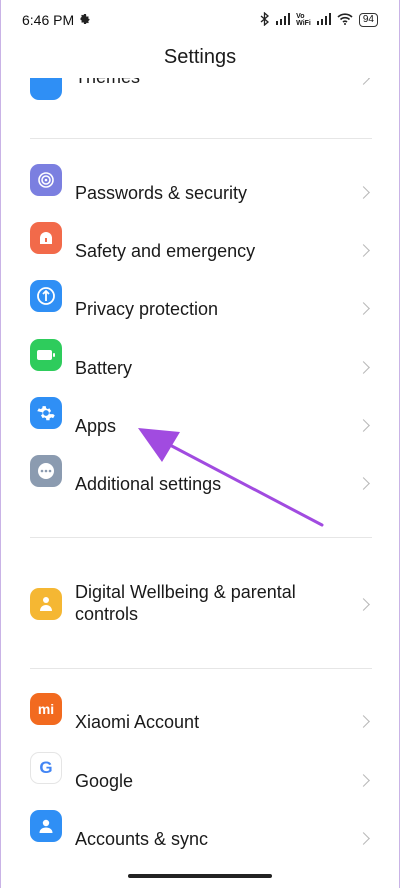 This screenshot has width=400, height=888. I want to click on status-bar: 6:46 PM Vo WiFi 94, so click(200, 20).